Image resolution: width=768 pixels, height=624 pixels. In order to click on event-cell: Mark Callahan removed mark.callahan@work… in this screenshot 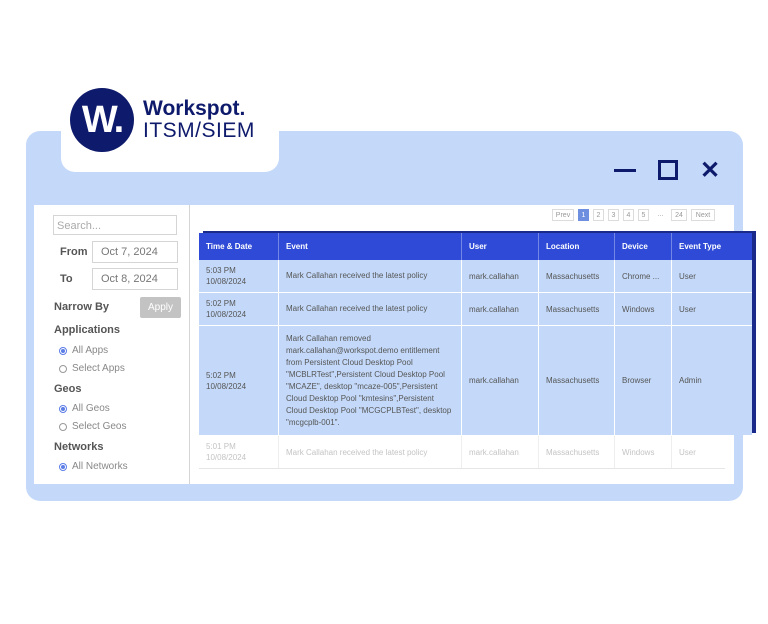, I will do `click(370, 380)`.